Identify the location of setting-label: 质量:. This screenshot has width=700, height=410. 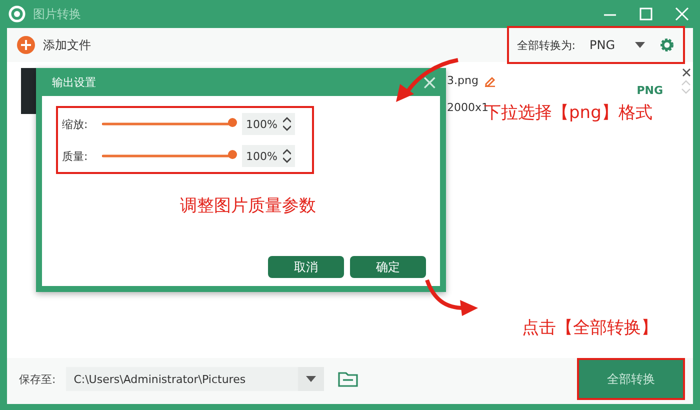
(75, 156).